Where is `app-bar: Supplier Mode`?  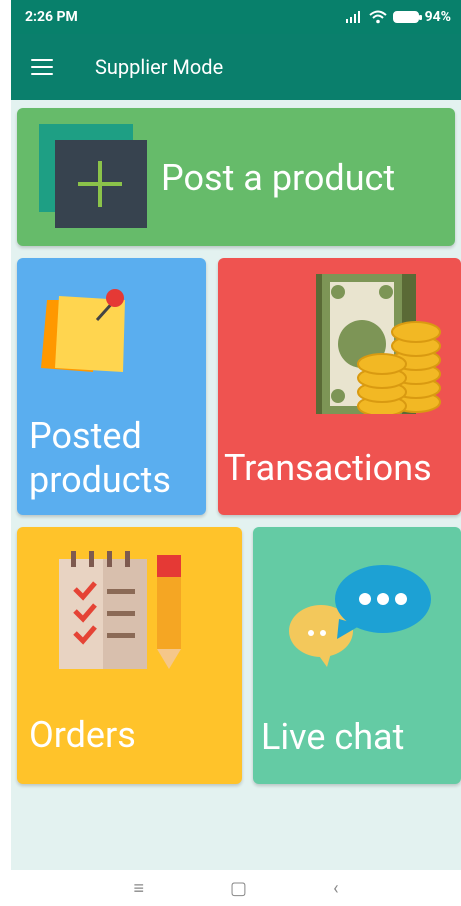 app-bar: Supplier Mode is located at coordinates (236, 67).